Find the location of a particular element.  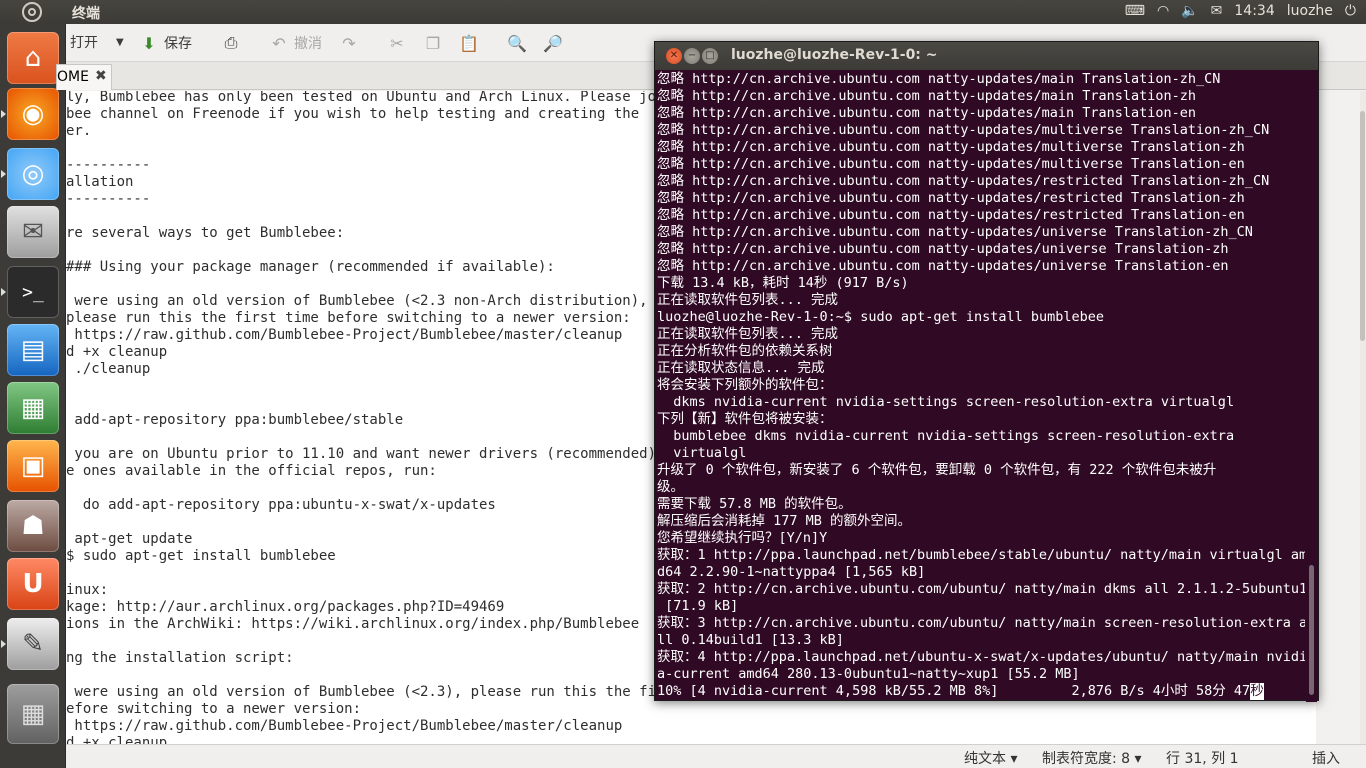

minimize-window-button: − is located at coordinates (692, 56).